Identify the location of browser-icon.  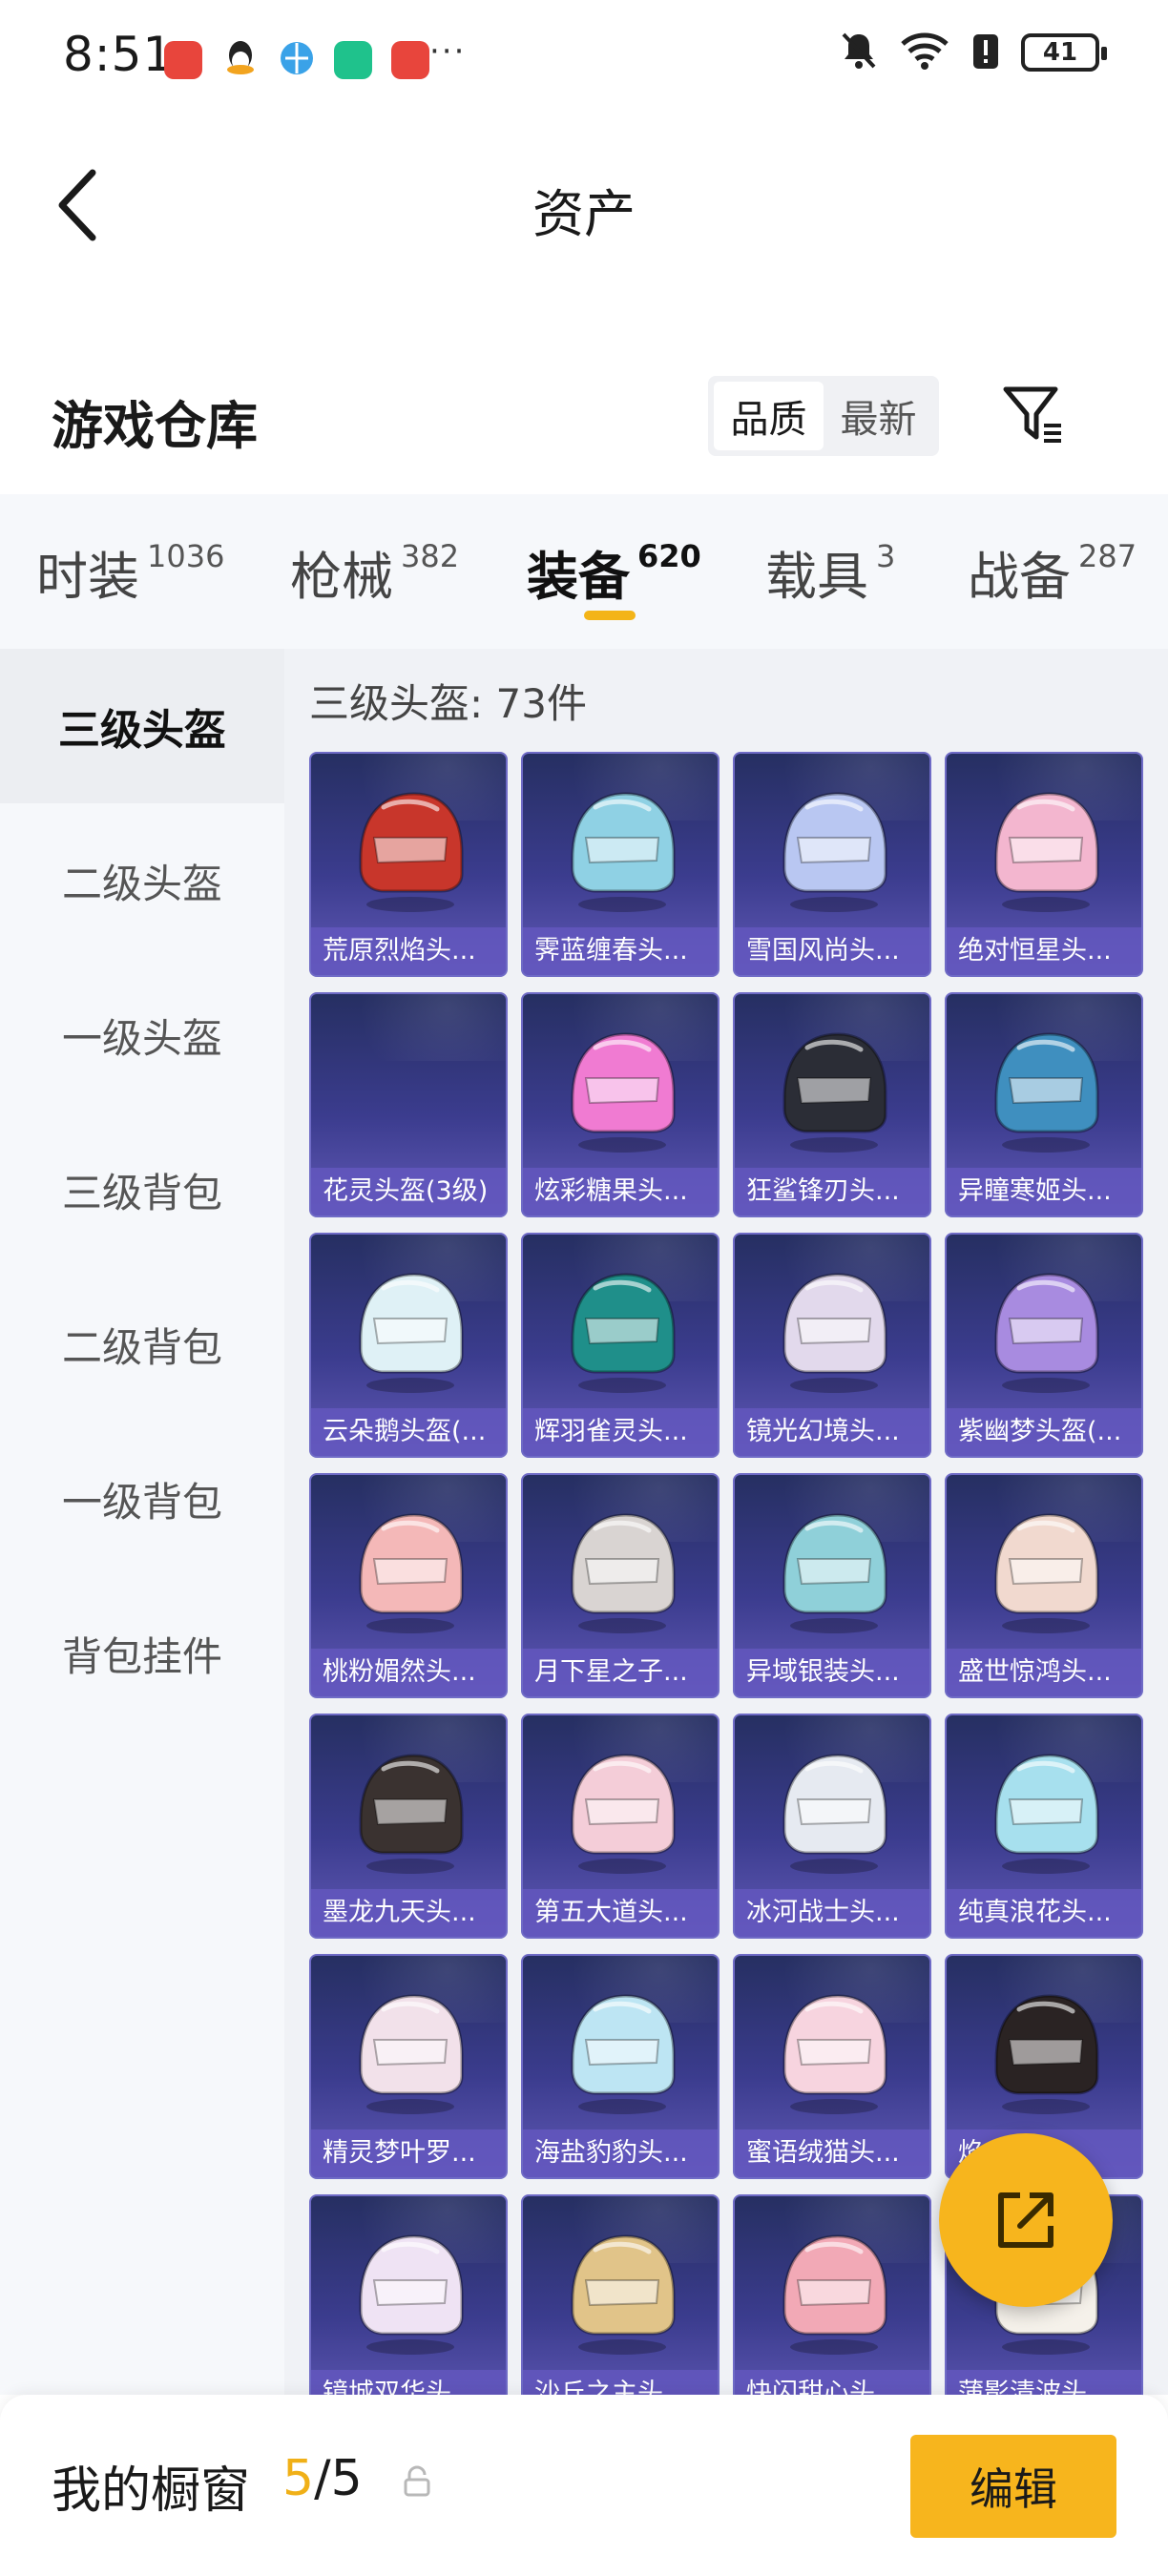
(297, 60).